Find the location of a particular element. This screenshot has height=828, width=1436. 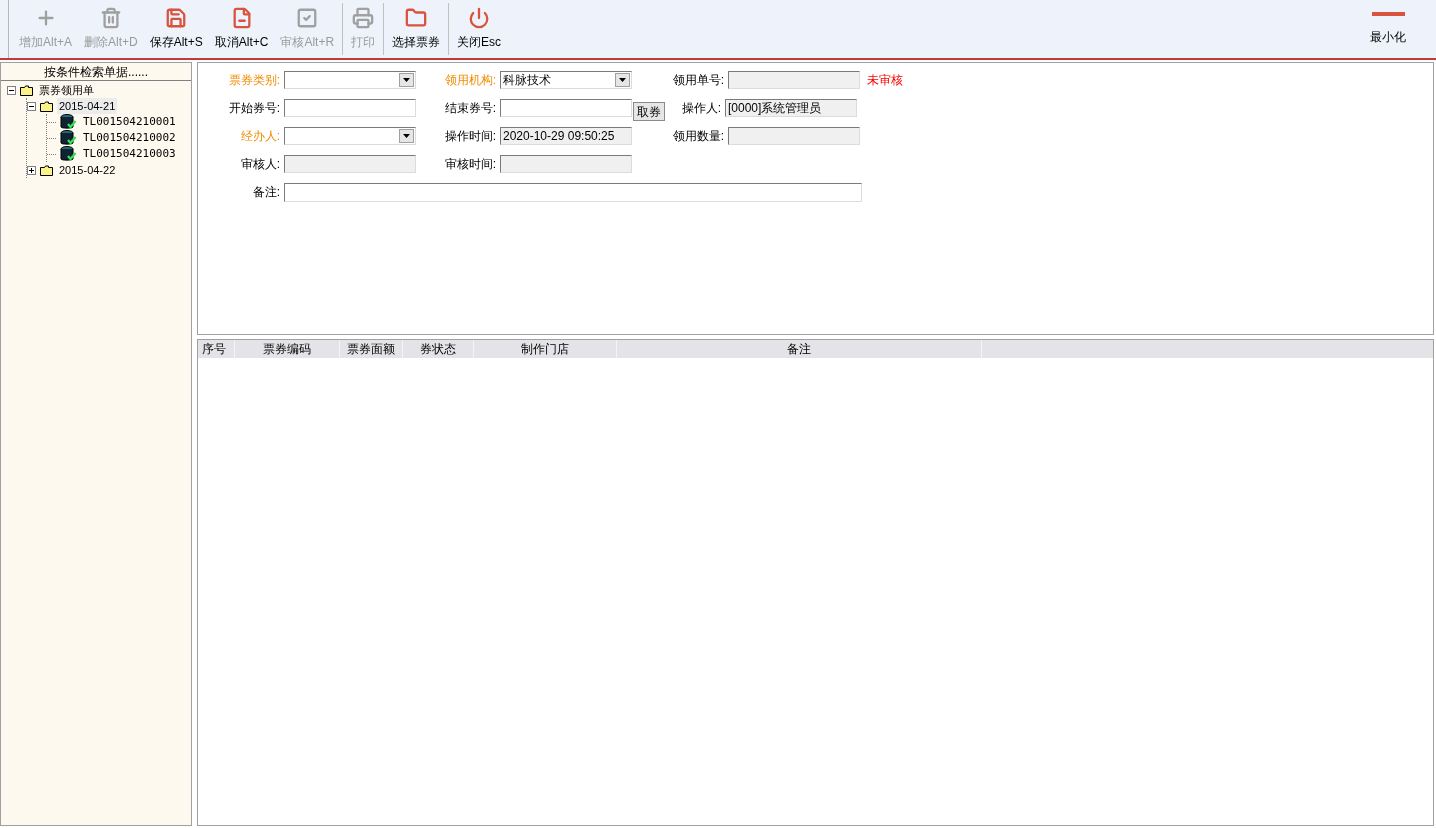

tree-item: TL001504210003 is located at coordinates (129, 154).